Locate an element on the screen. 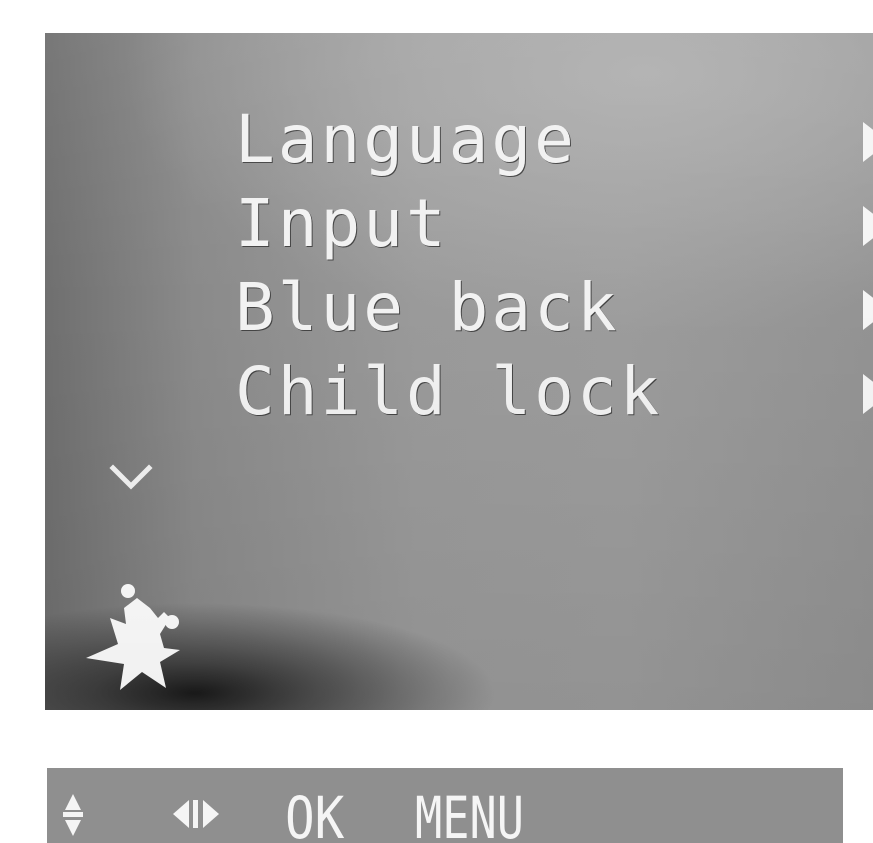  menu-item-label: Blue back is located at coordinates (427, 307).